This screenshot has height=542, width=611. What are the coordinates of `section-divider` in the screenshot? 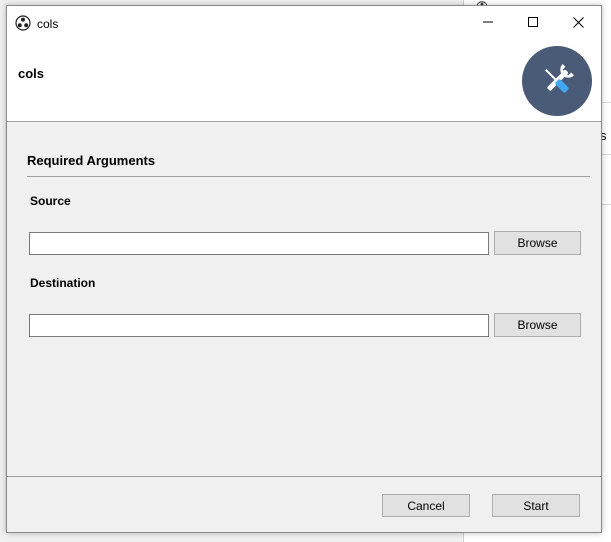 It's located at (308, 176).